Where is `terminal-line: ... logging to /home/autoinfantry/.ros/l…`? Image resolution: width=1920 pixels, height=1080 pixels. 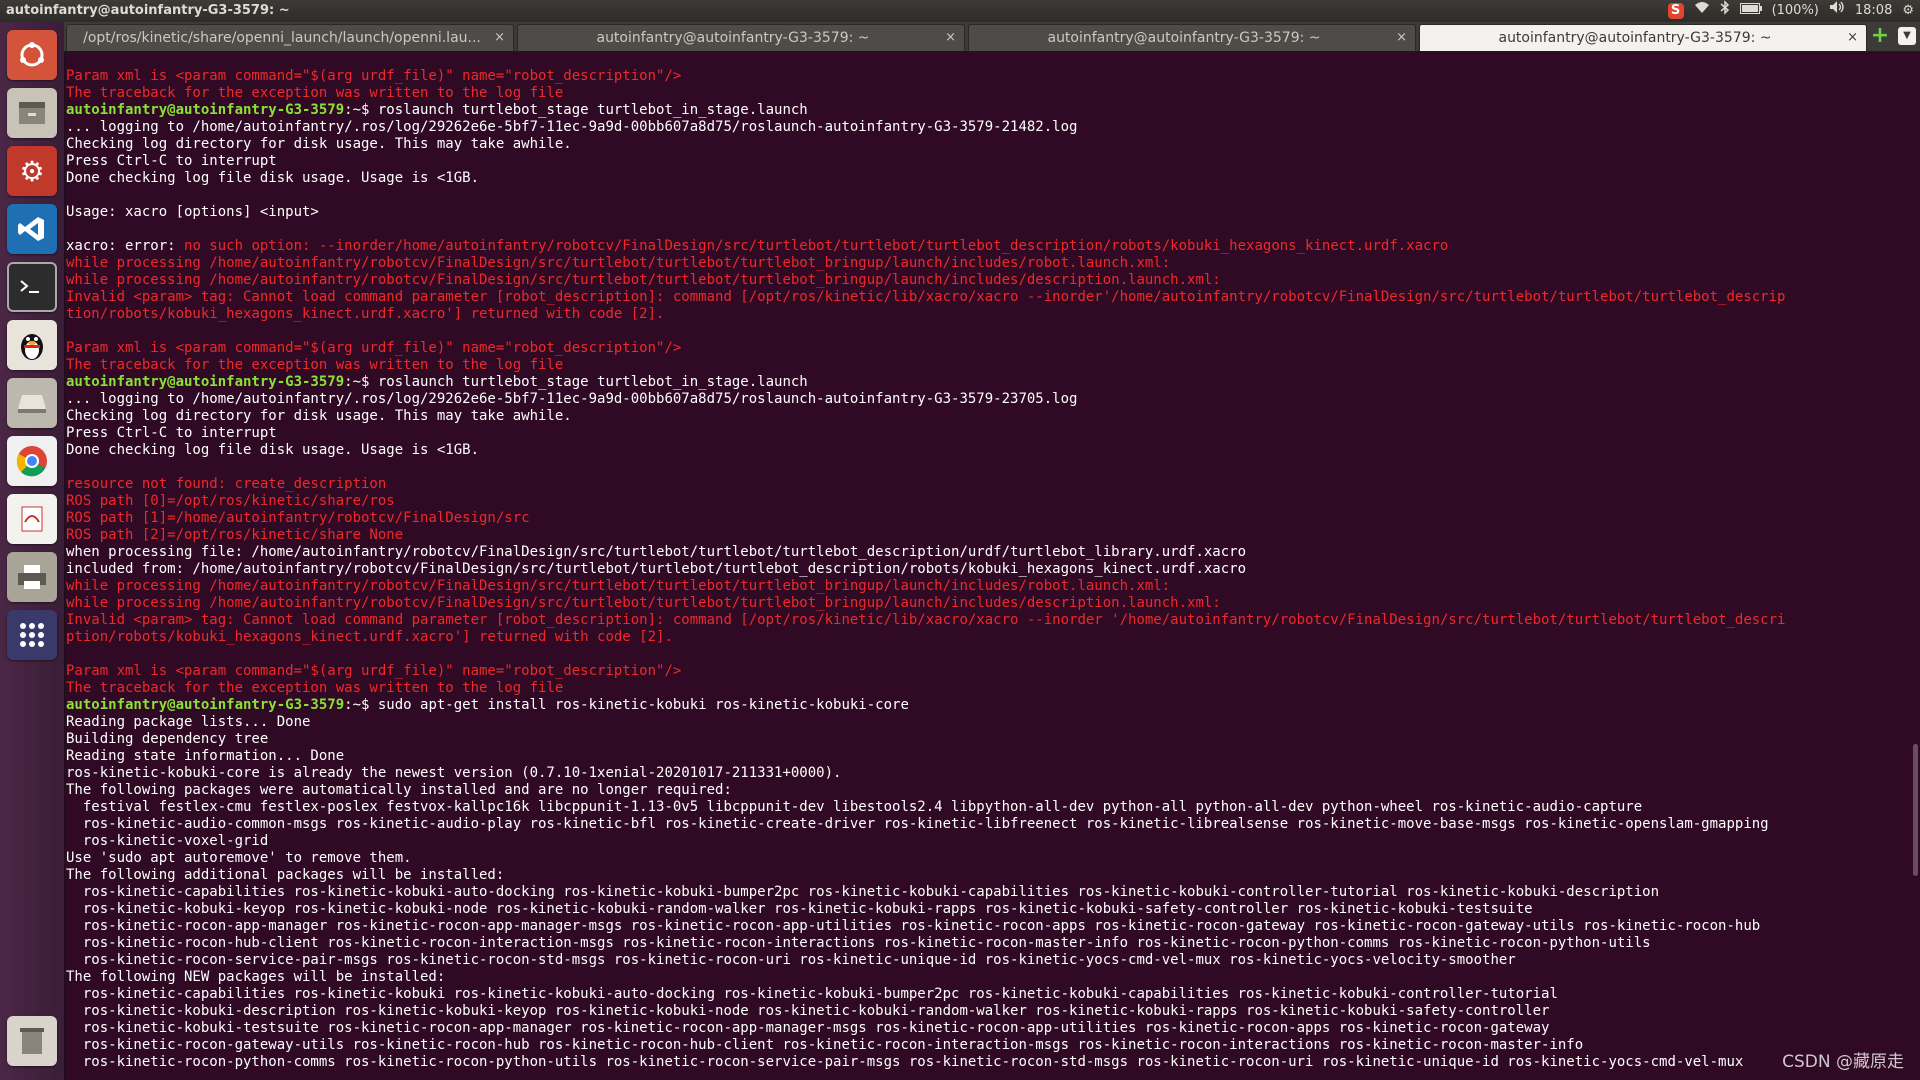
terminal-line: ... logging to /home/autoinfantry/.ros/l… is located at coordinates (985, 399).